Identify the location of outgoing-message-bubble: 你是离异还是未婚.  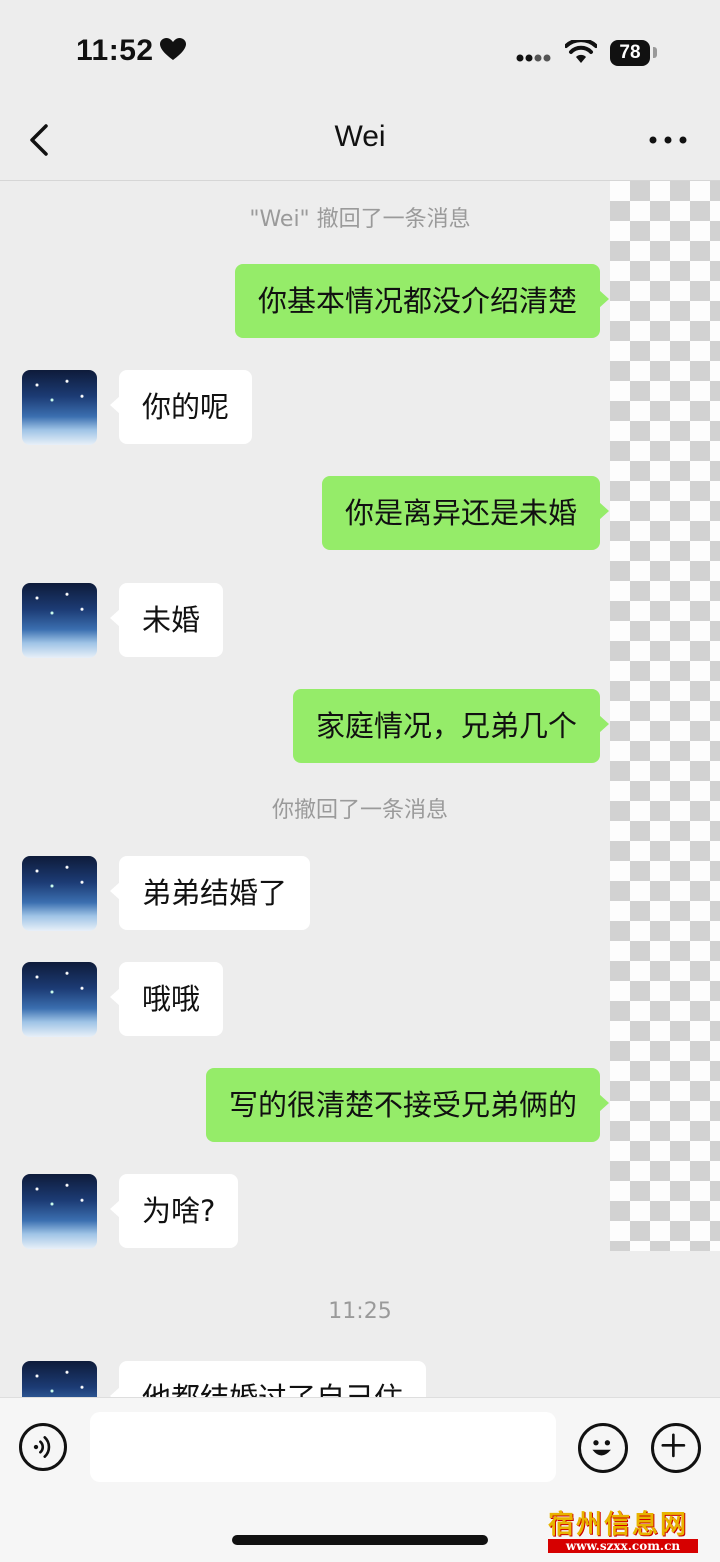
(465, 513).